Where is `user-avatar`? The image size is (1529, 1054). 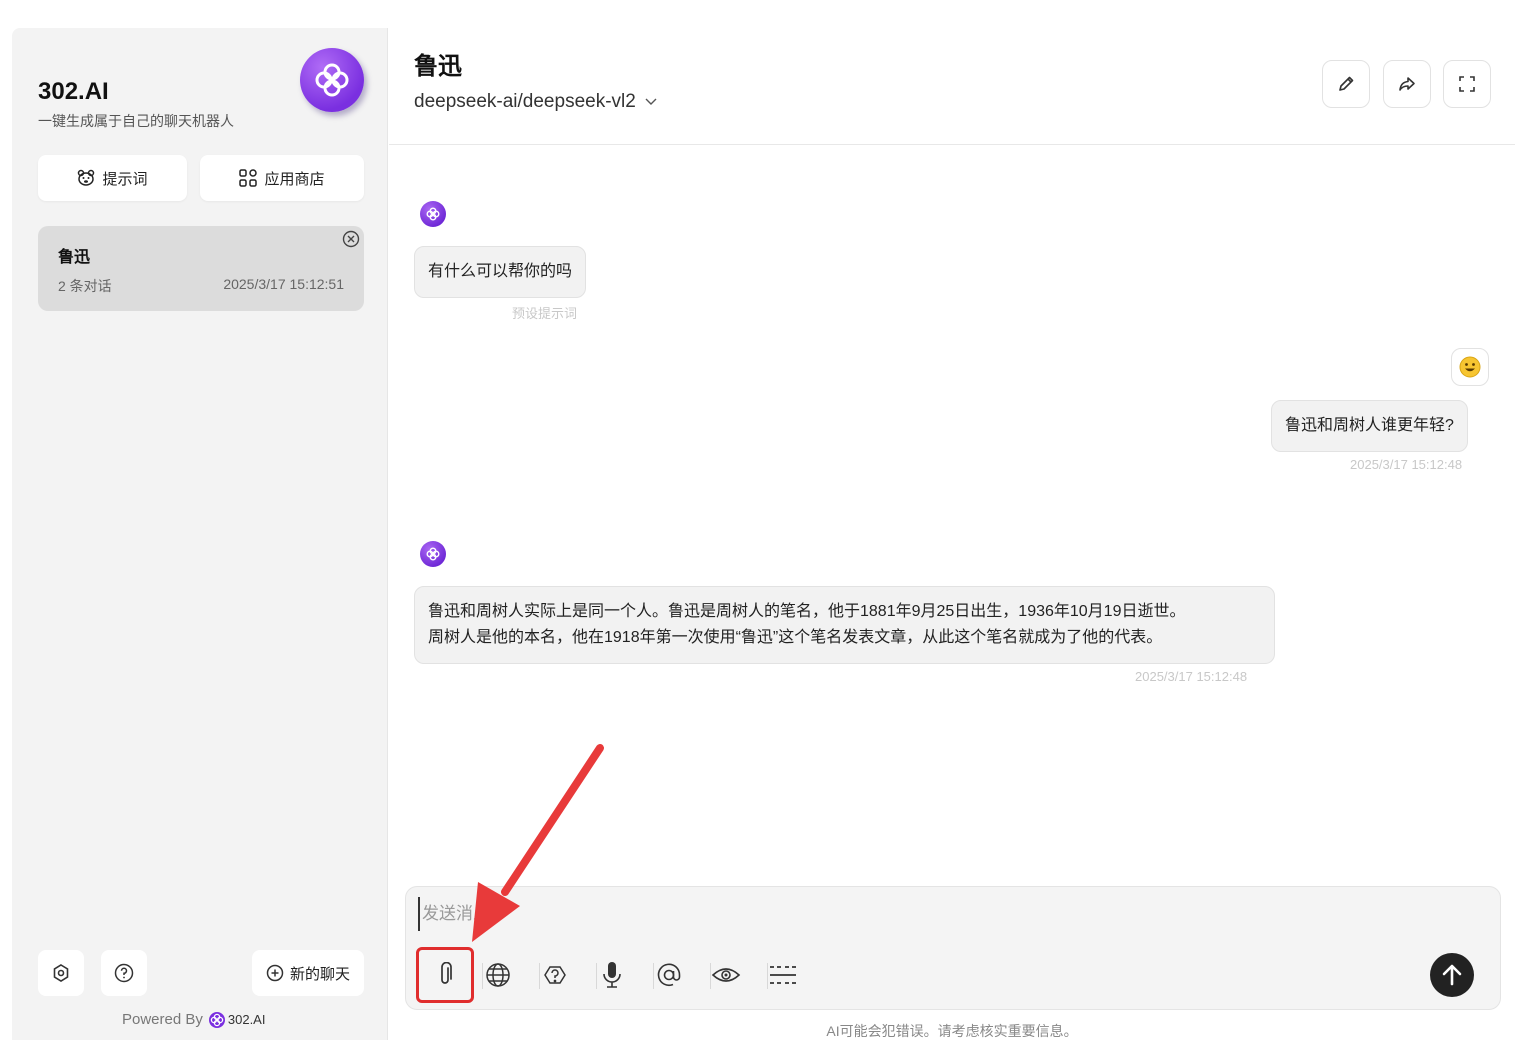 user-avatar is located at coordinates (1470, 367).